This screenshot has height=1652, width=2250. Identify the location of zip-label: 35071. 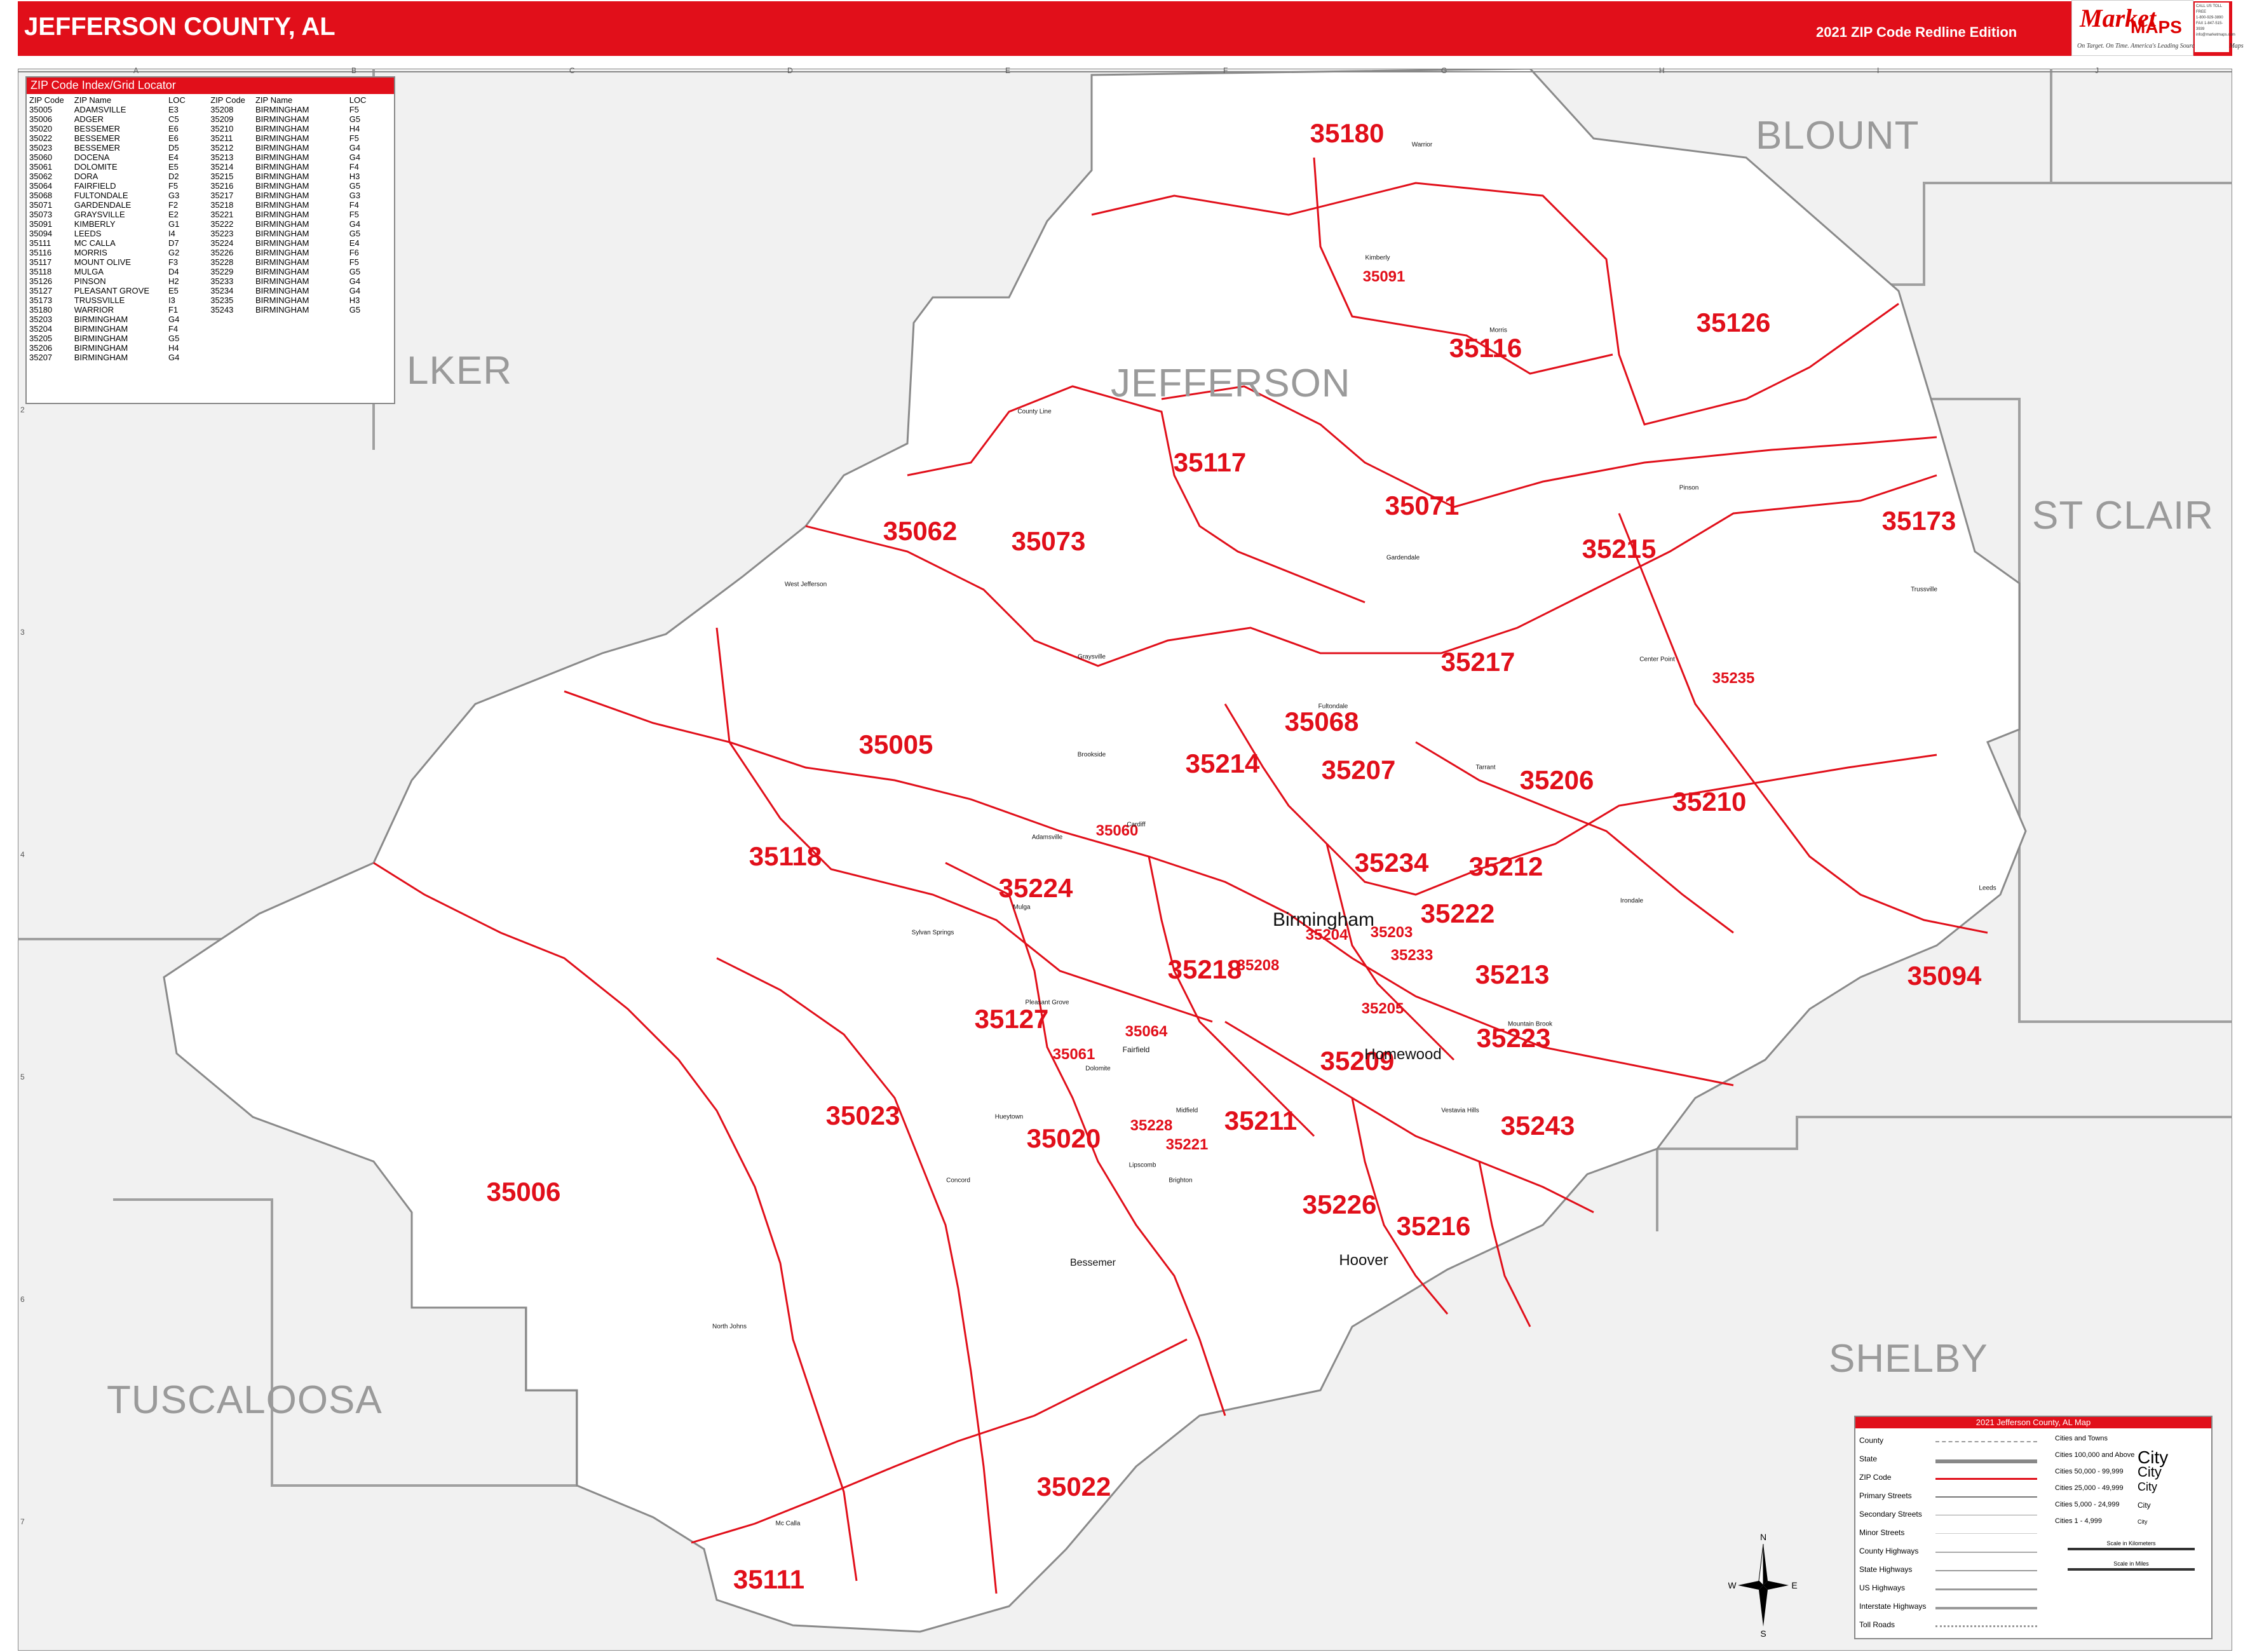
(1422, 506).